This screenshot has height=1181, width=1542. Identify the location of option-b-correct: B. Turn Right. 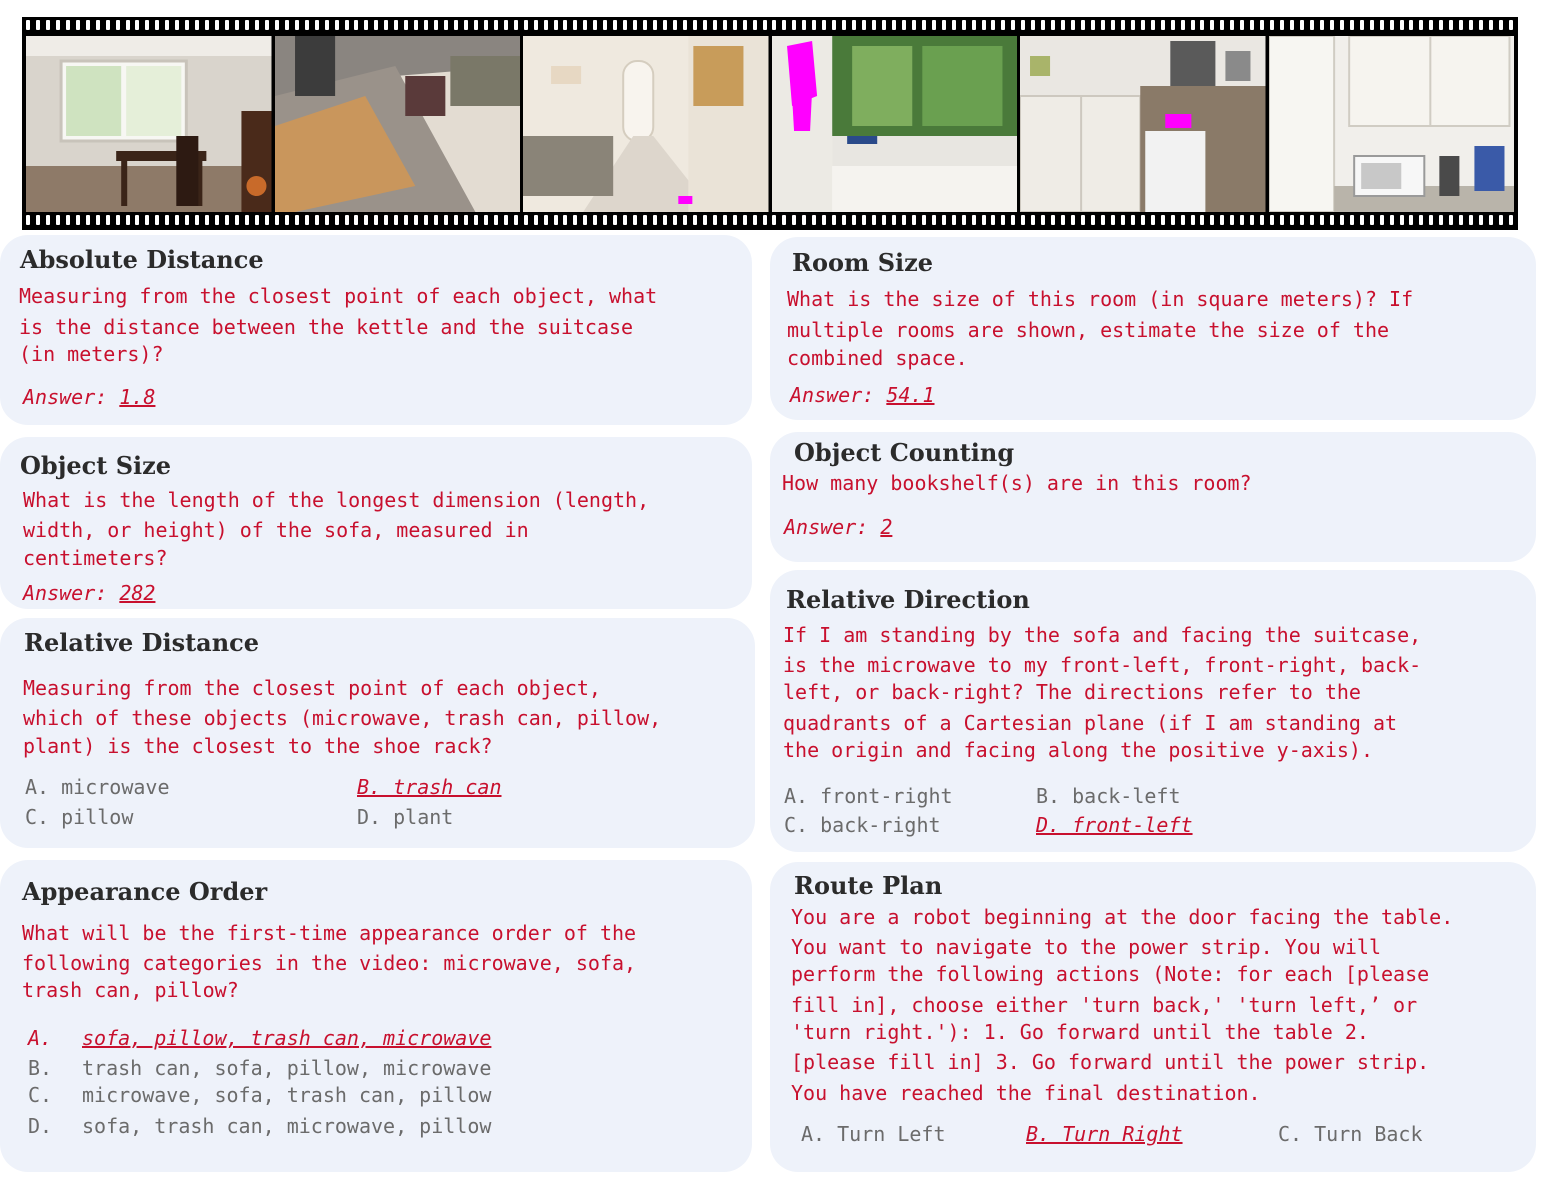
(1104, 1134).